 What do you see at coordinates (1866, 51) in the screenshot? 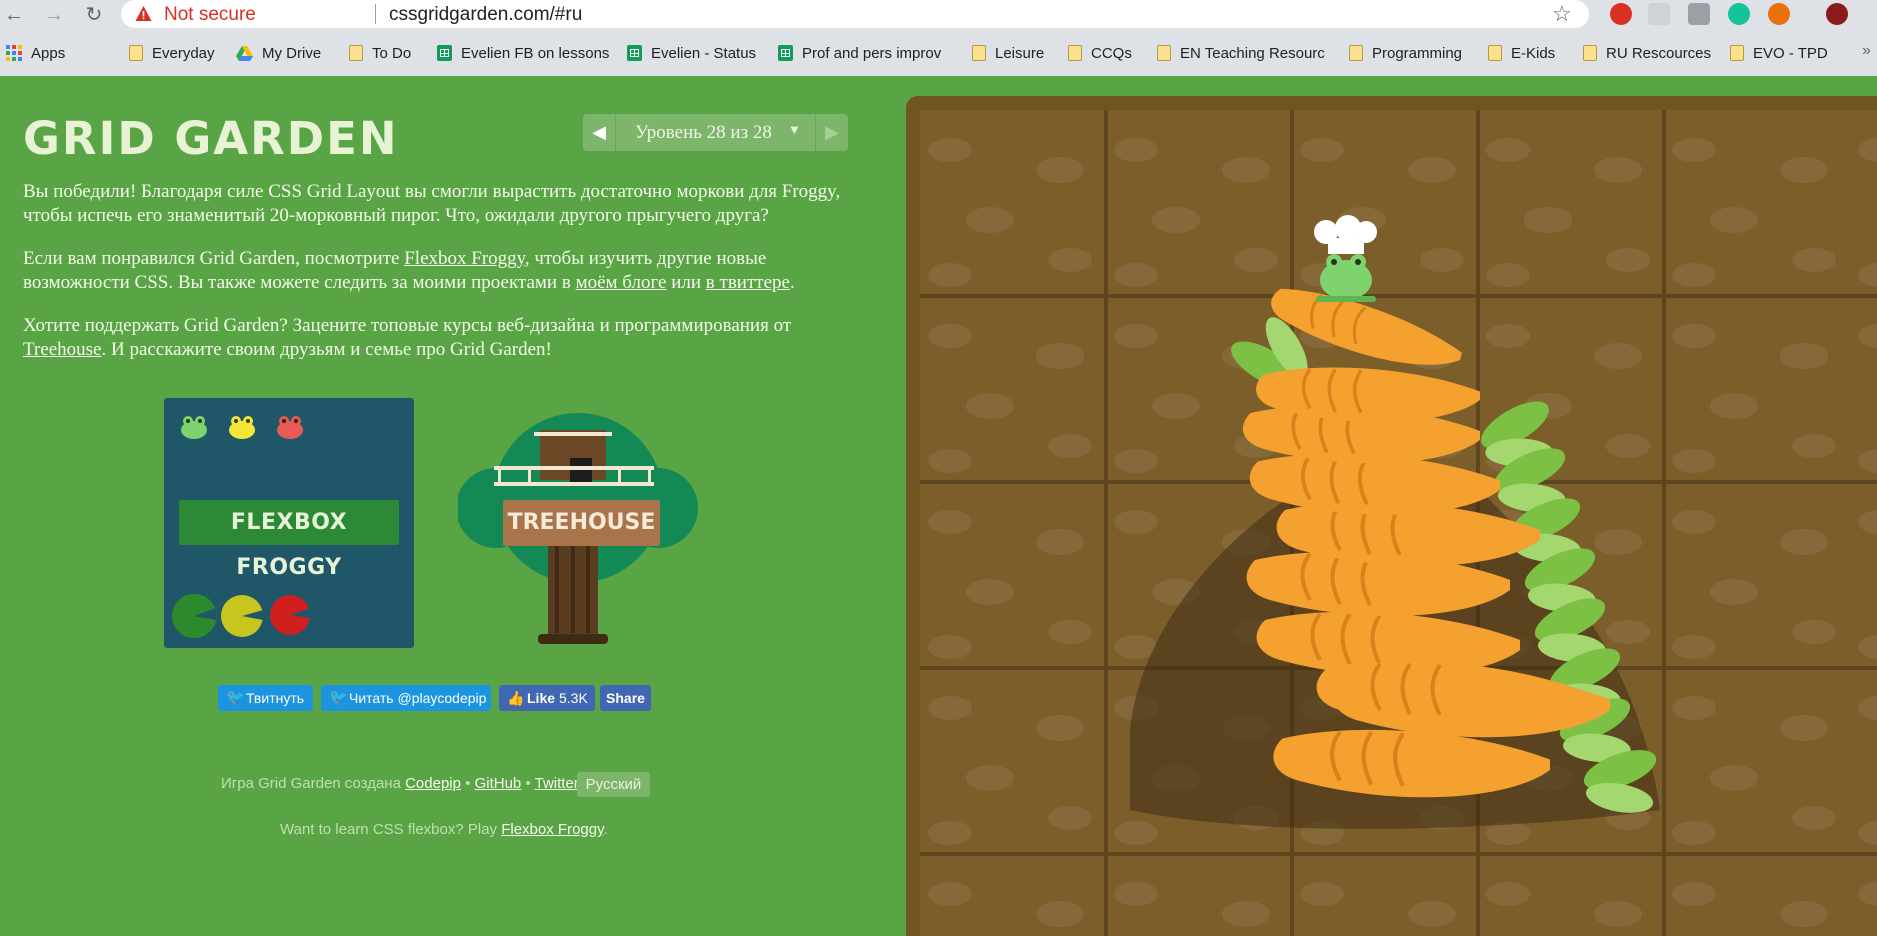
I see `bookmarks-overflow-button: »` at bounding box center [1866, 51].